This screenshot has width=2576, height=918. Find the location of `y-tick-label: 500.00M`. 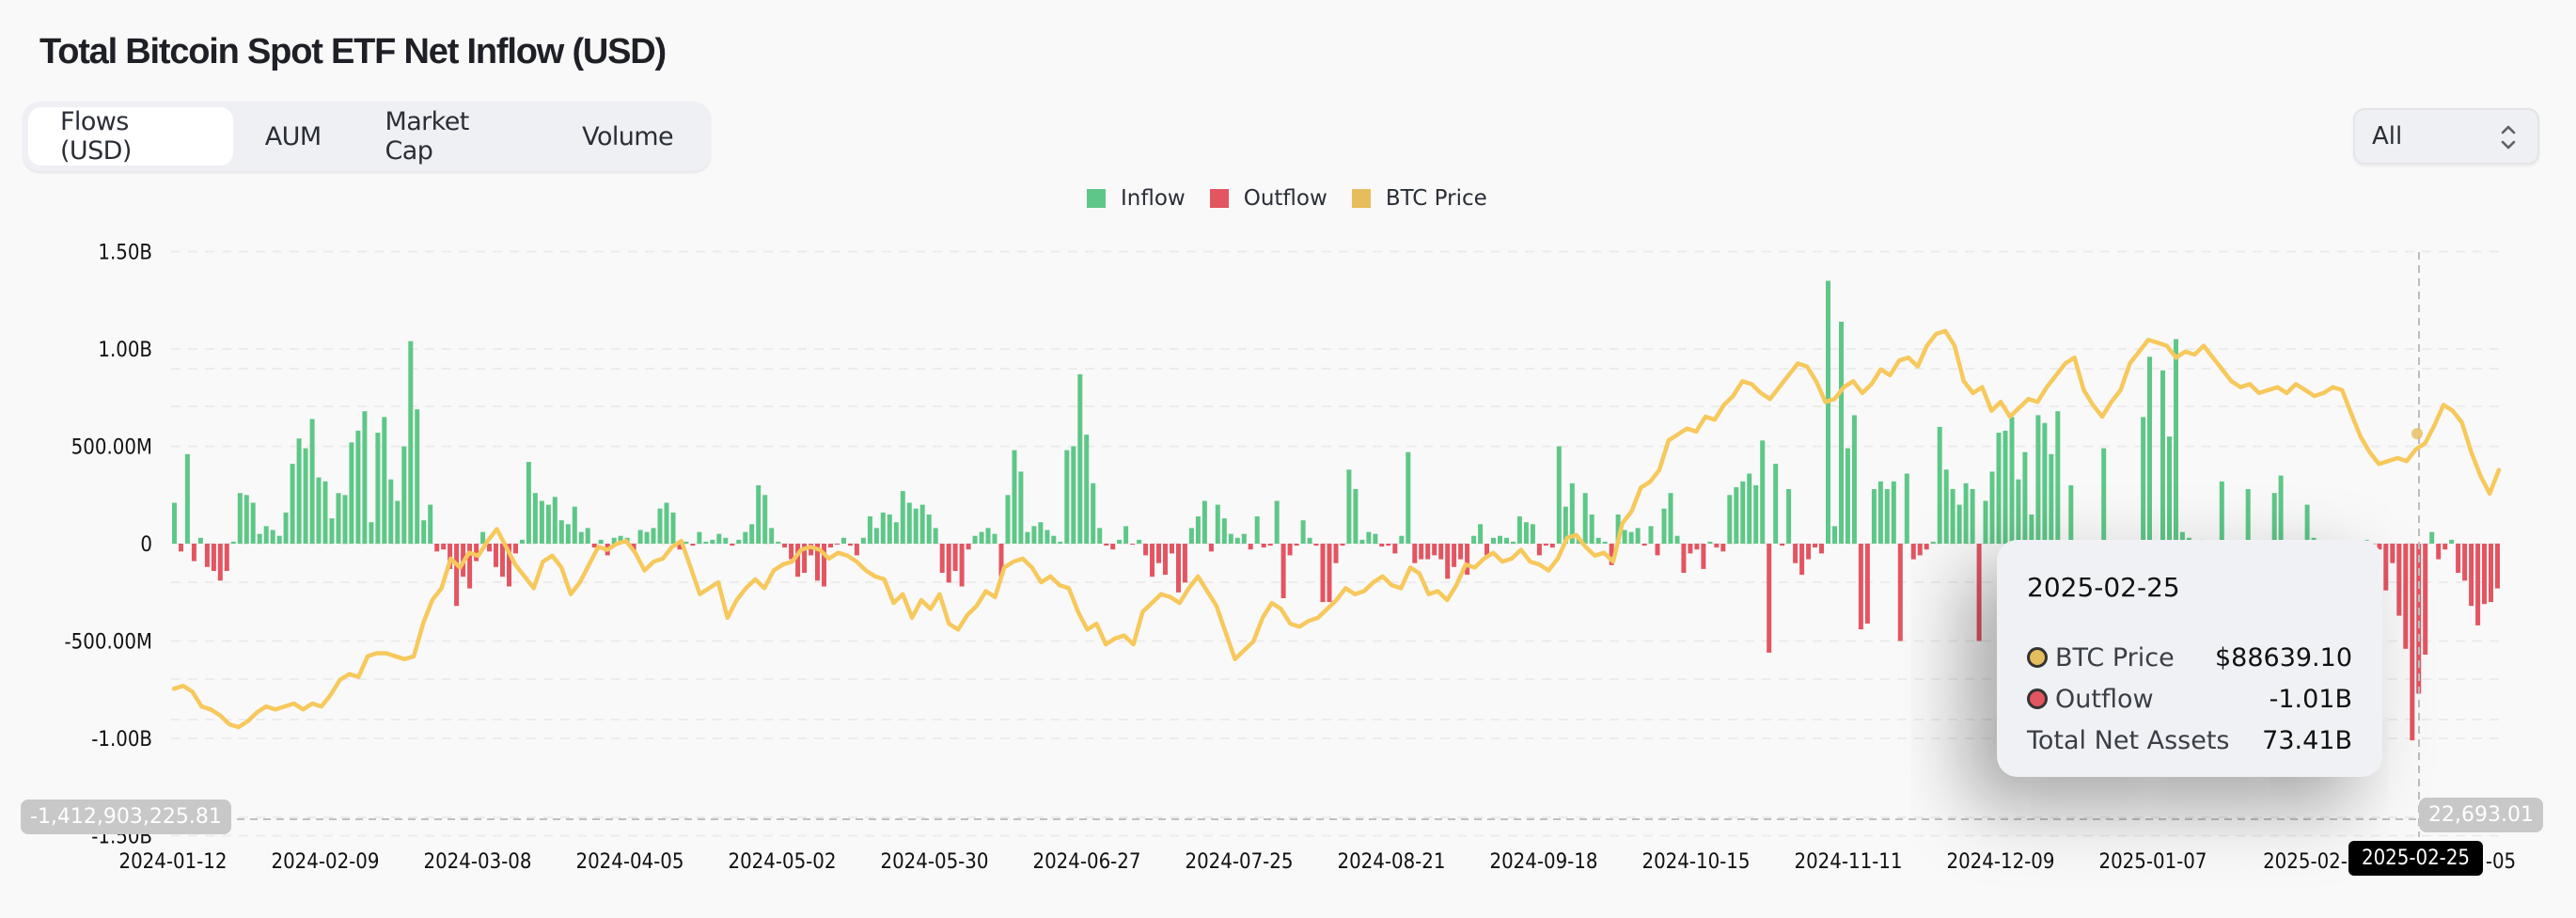

y-tick-label: 500.00M is located at coordinates (111, 448).